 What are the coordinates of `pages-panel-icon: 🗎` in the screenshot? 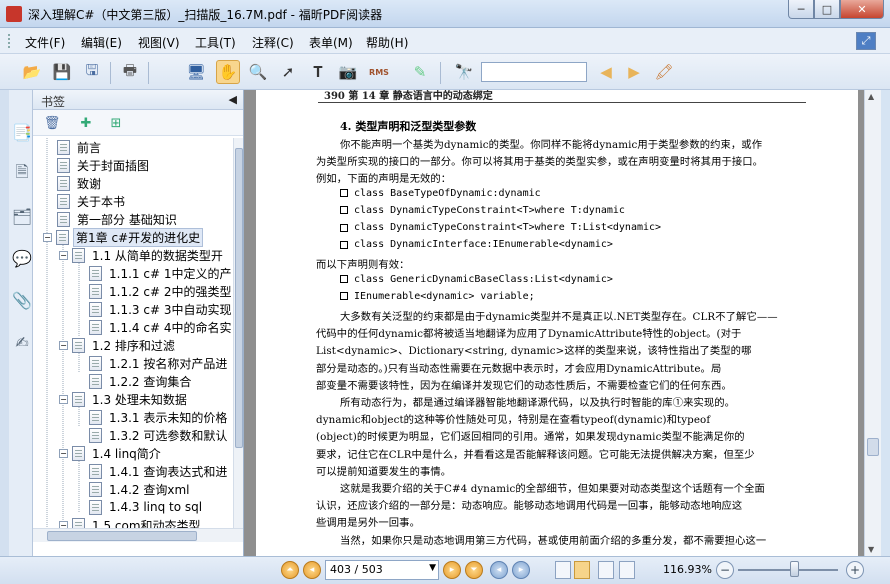 It's located at (22, 174).